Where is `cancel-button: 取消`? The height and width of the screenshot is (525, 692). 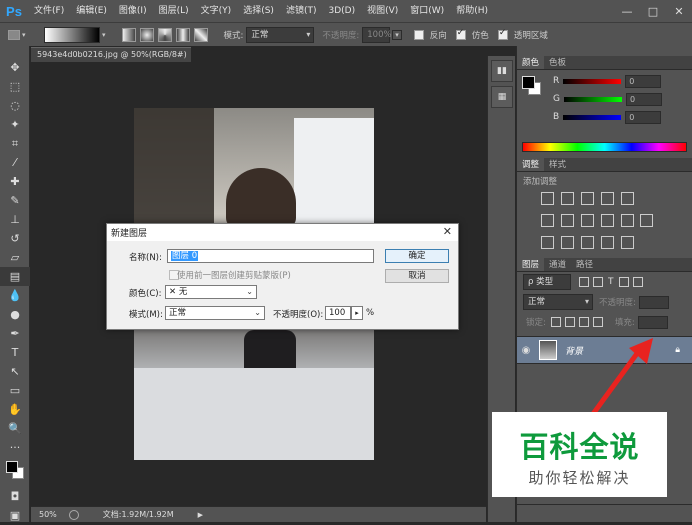
cancel-button: 取消 is located at coordinates (417, 276).